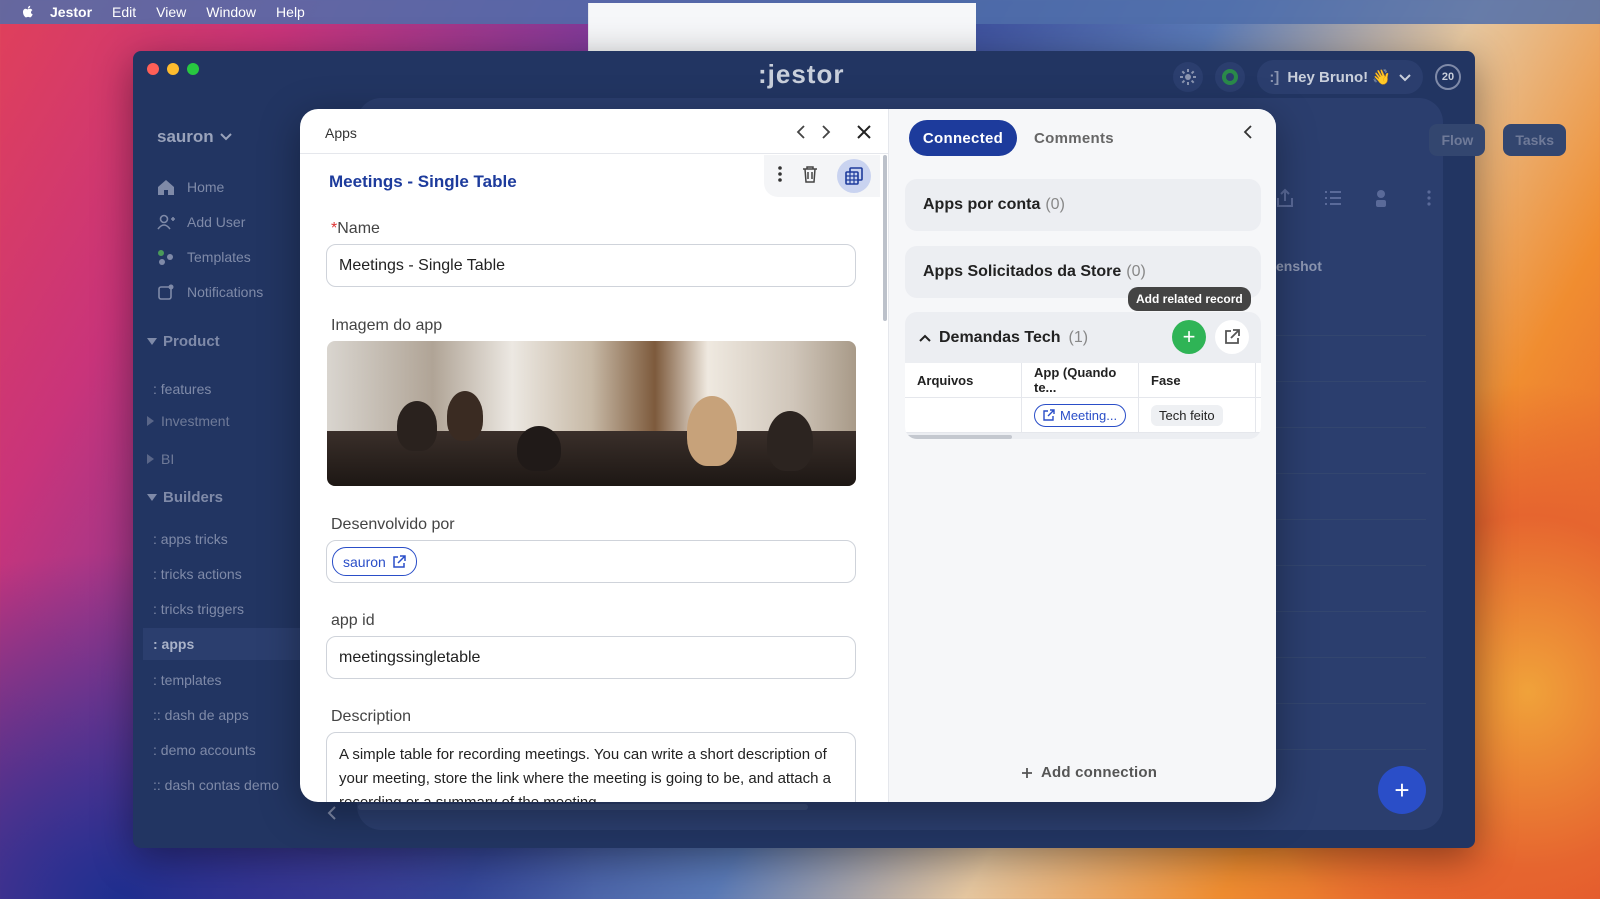 Image resolution: width=1600 pixels, height=899 pixels. Describe the element at coordinates (591, 265) in the screenshot. I see `name-input: Meetings - Single Table` at that location.